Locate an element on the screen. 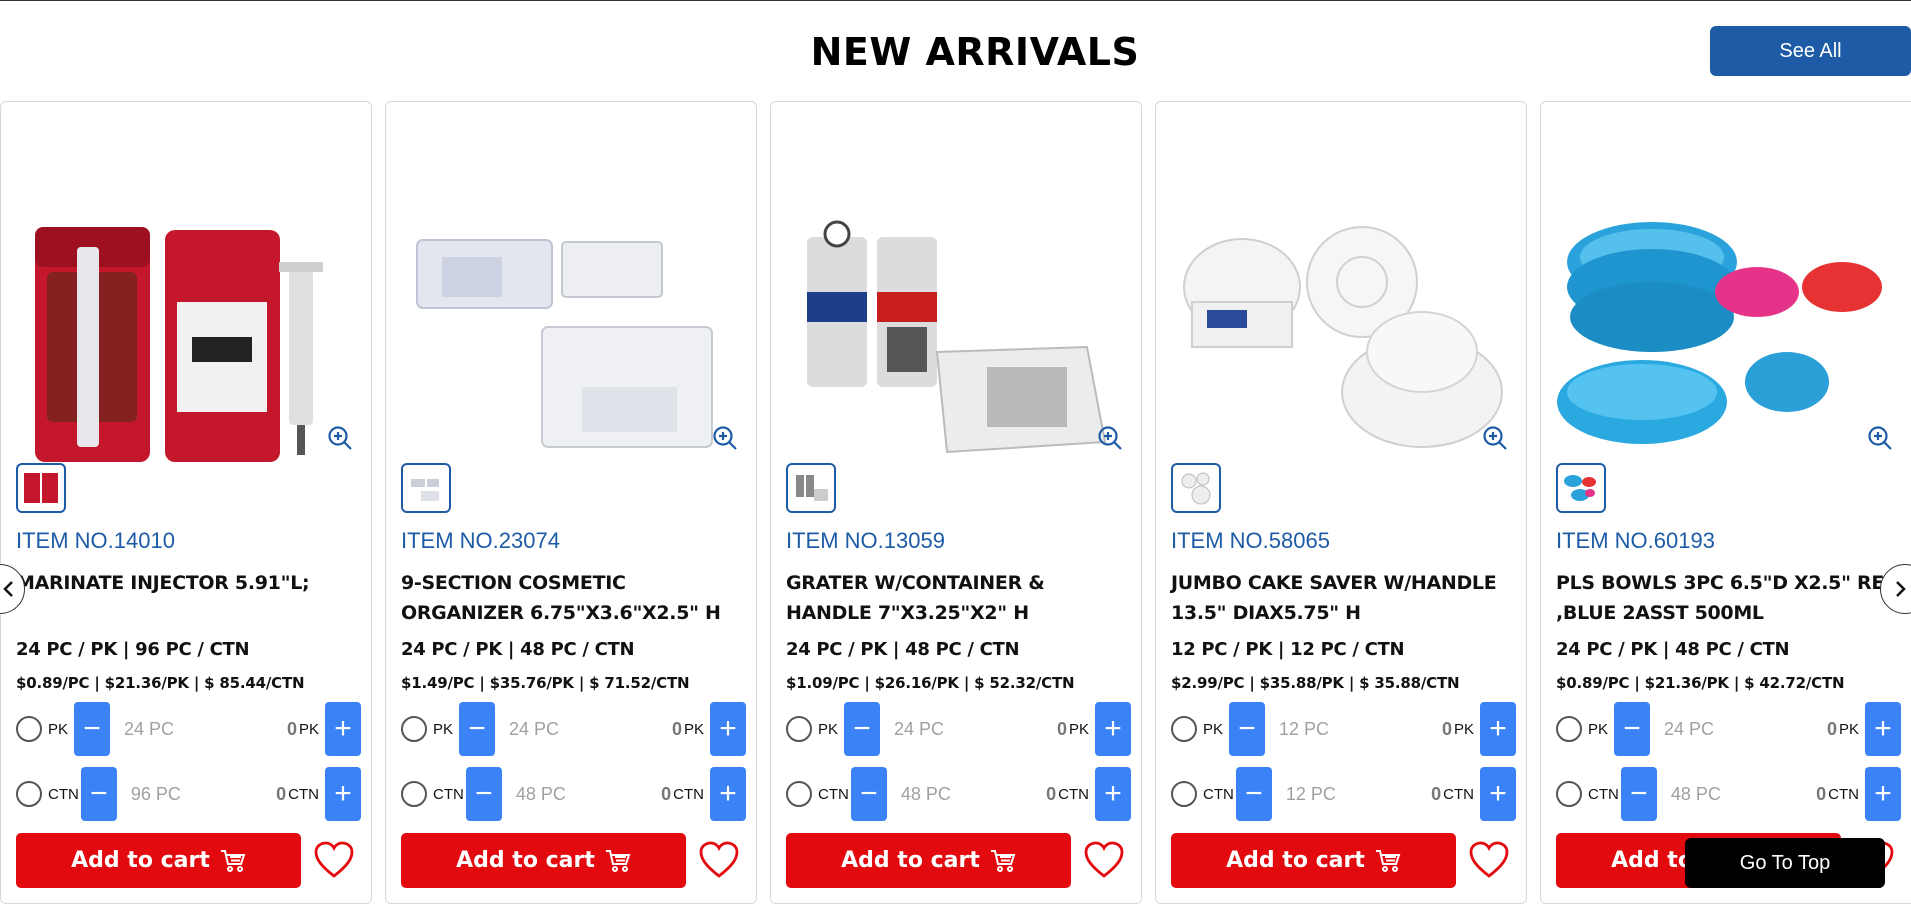 Image resolution: width=1911 pixels, height=906 pixels. item-number: ITEM NO.14010 is located at coordinates (95, 541).